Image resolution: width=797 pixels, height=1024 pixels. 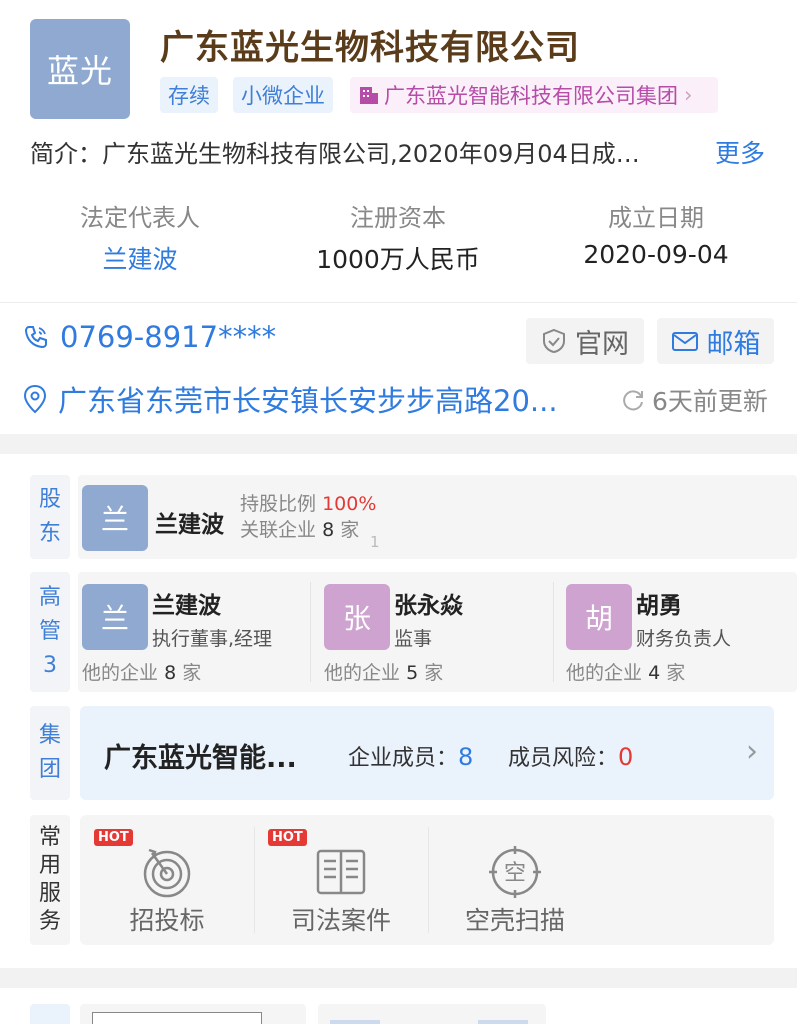 What do you see at coordinates (554, 341) in the screenshot?
I see `shield-icon` at bounding box center [554, 341].